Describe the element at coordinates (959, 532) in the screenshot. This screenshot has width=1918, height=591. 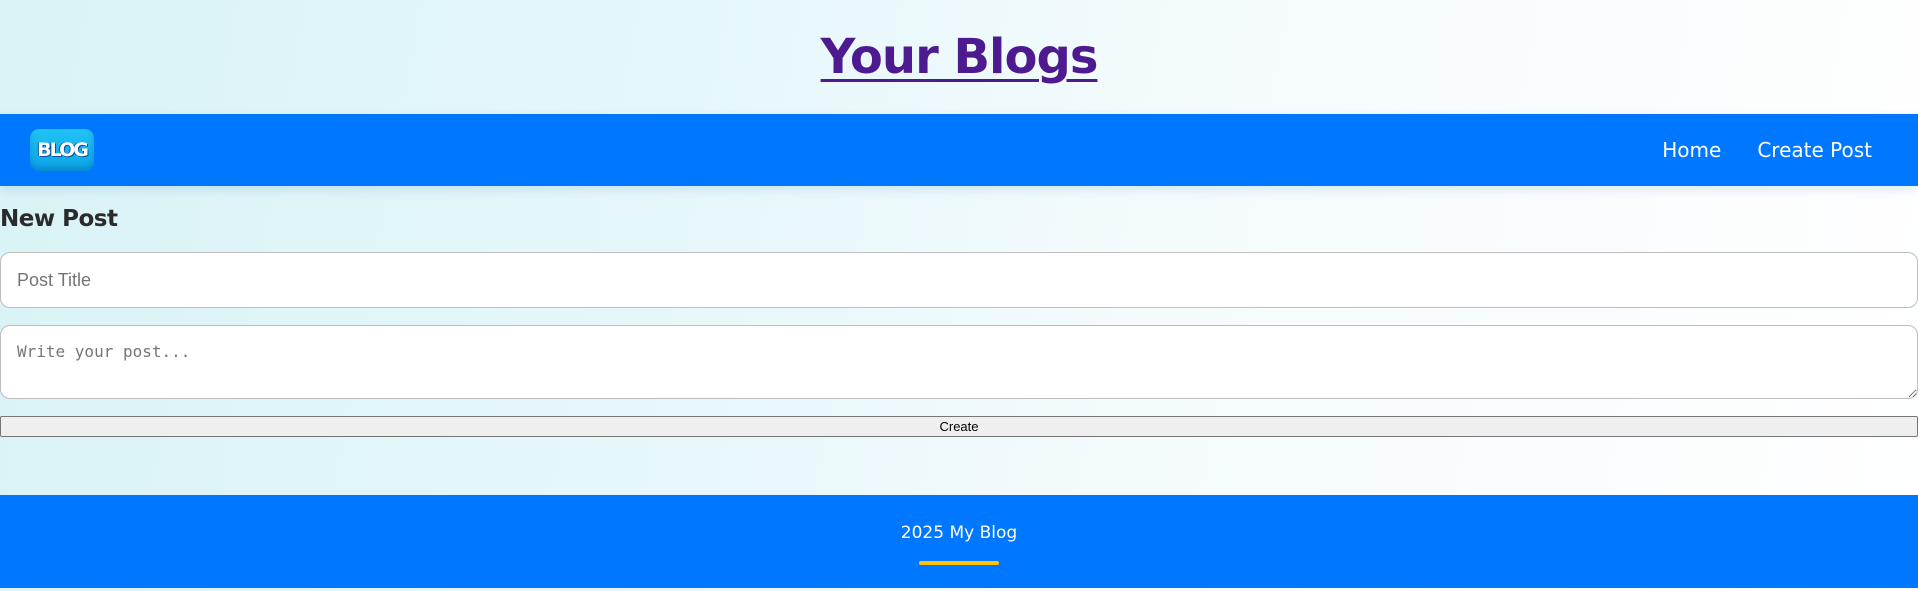
I see `footer-text: 2025 My Blog` at that location.